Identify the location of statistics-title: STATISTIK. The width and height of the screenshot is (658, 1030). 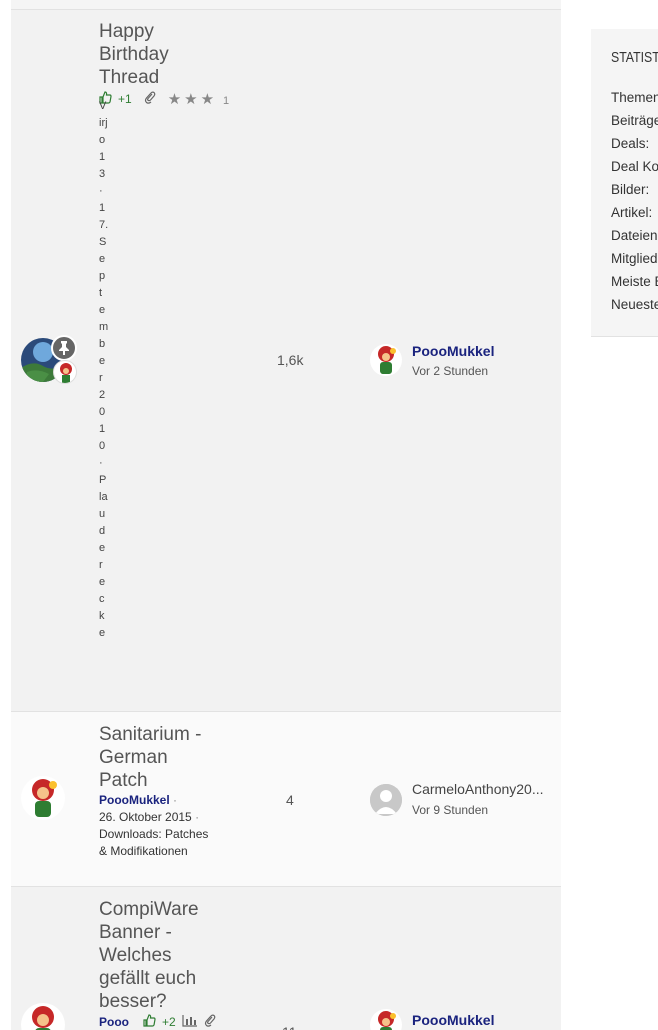
(634, 57).